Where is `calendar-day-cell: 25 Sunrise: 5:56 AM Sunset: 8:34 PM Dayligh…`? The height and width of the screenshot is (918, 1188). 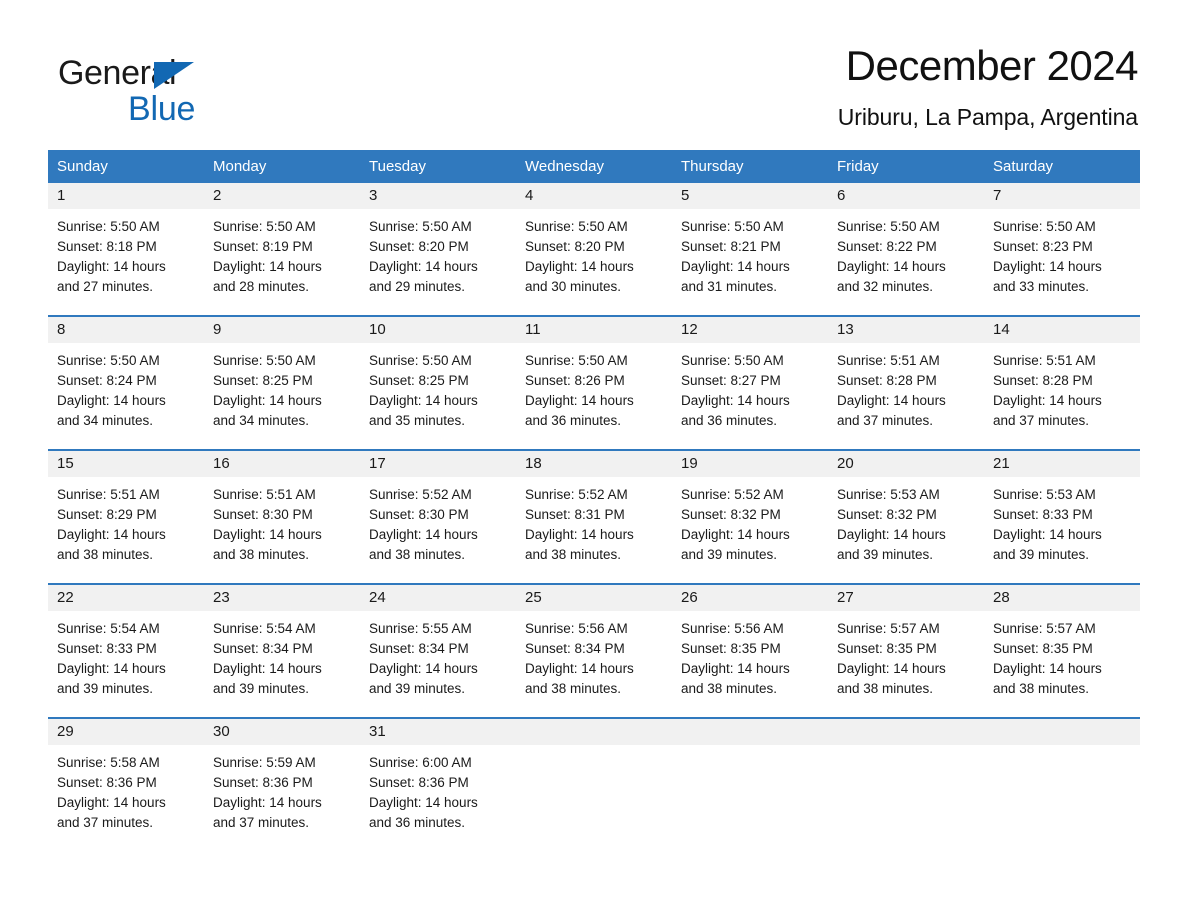
calendar-day-cell: 25 Sunrise: 5:56 AM Sunset: 8:34 PM Dayligh… is located at coordinates (594, 649).